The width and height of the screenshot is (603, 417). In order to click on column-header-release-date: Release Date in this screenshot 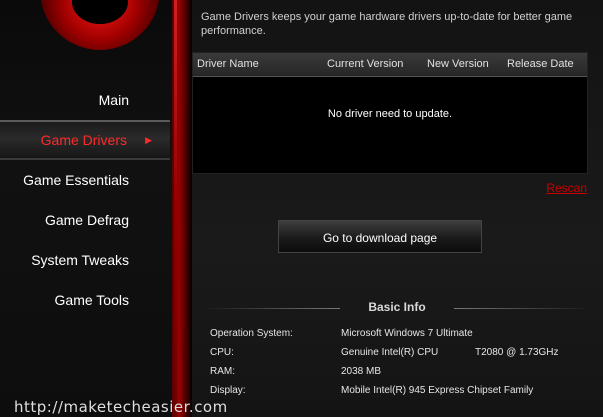, I will do `click(540, 64)`.